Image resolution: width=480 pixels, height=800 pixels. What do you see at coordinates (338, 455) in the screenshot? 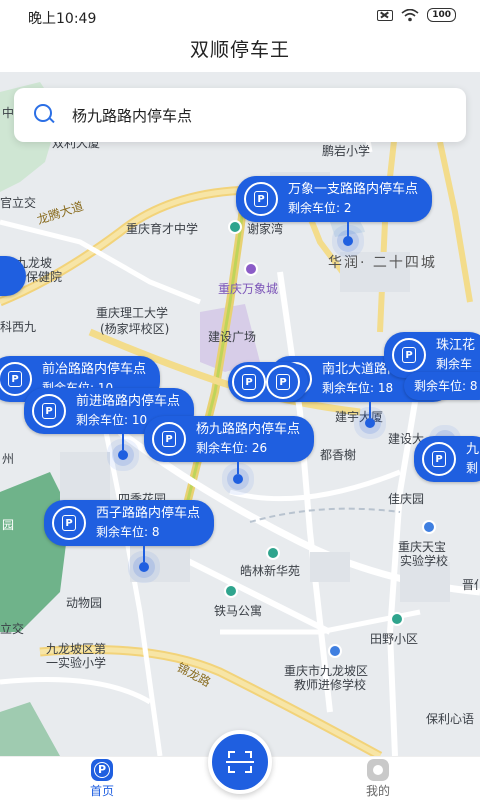
I see `map-label-duhui: 都香榭` at bounding box center [338, 455].